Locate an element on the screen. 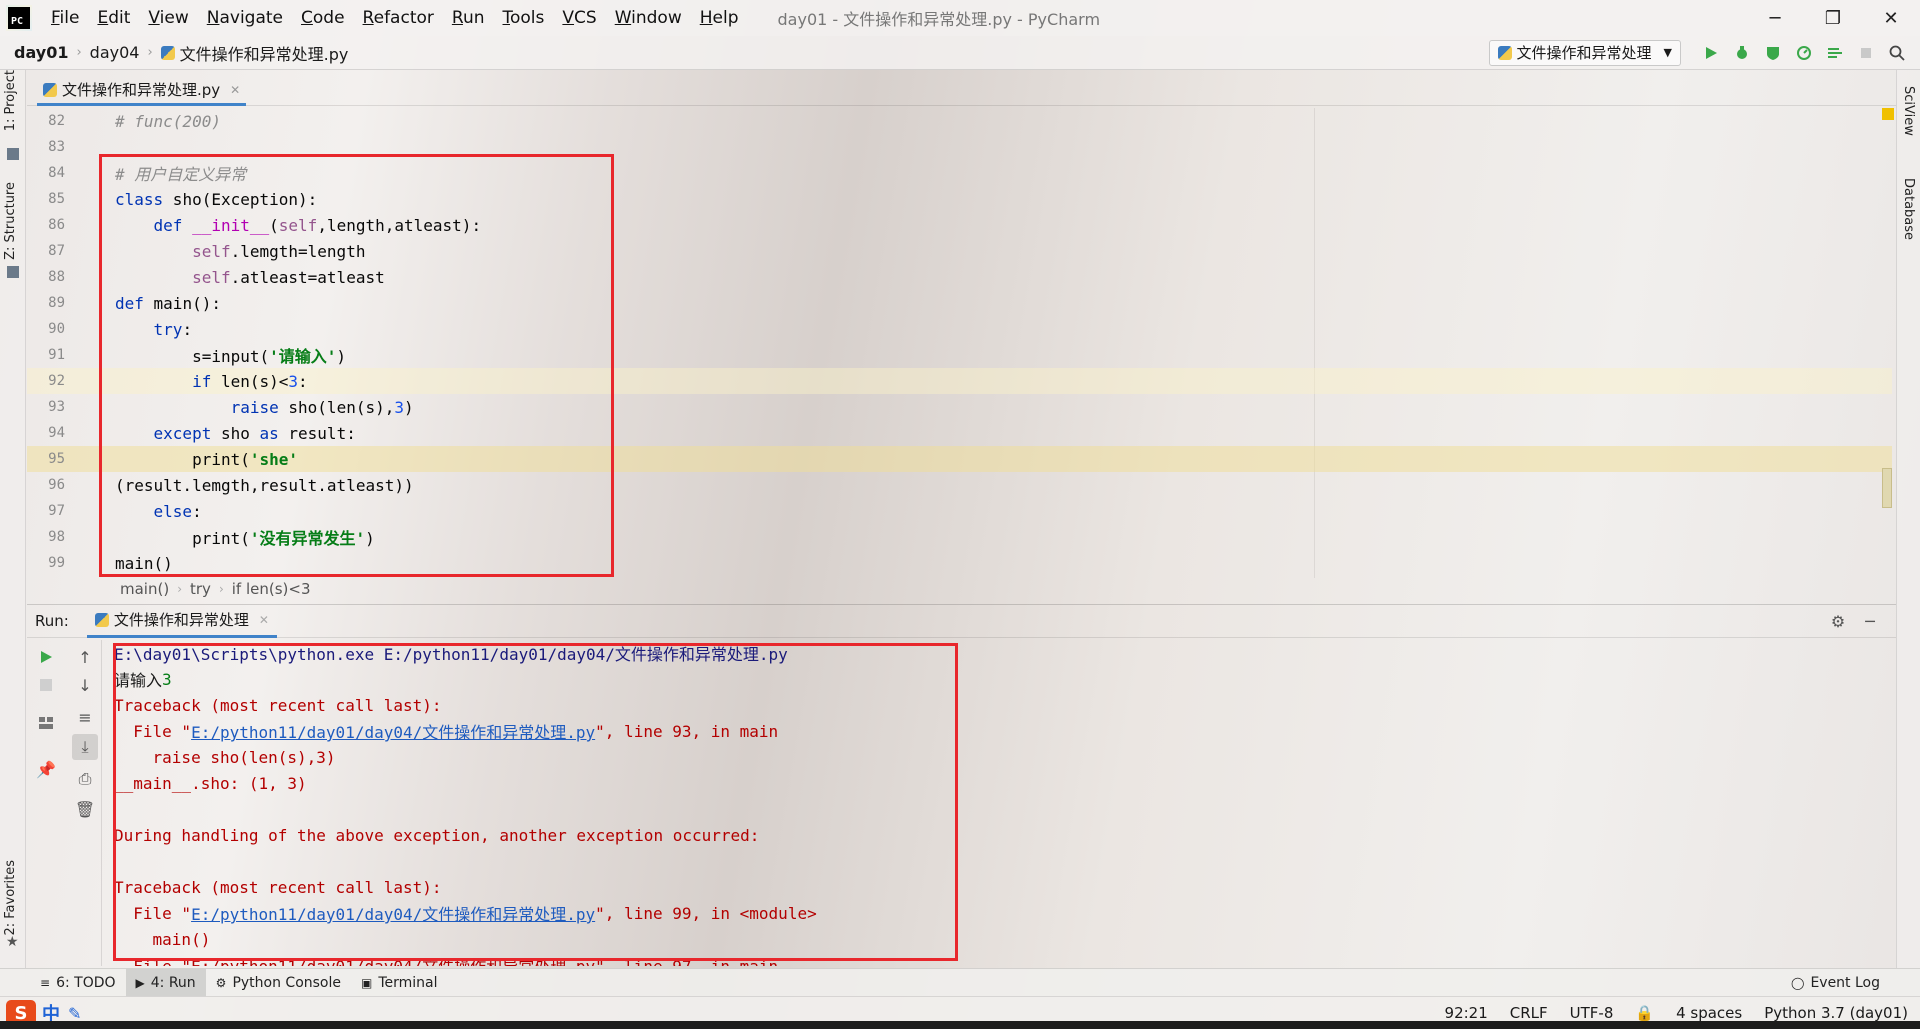  chevron-down-icon: ▼ is located at coordinates (1667, 52).